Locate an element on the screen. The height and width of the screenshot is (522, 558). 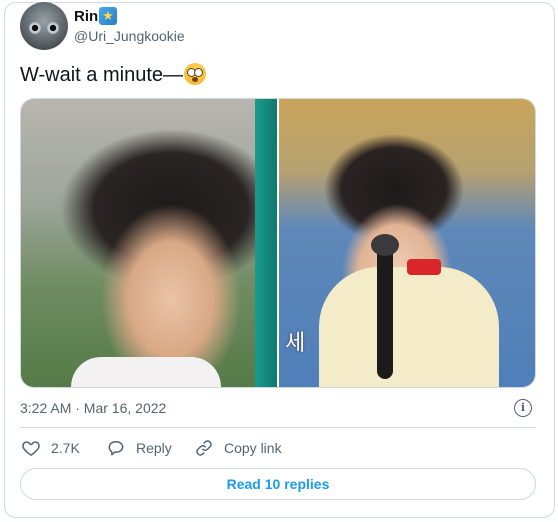
star-badge-icon: ★ is located at coordinates (108, 16).